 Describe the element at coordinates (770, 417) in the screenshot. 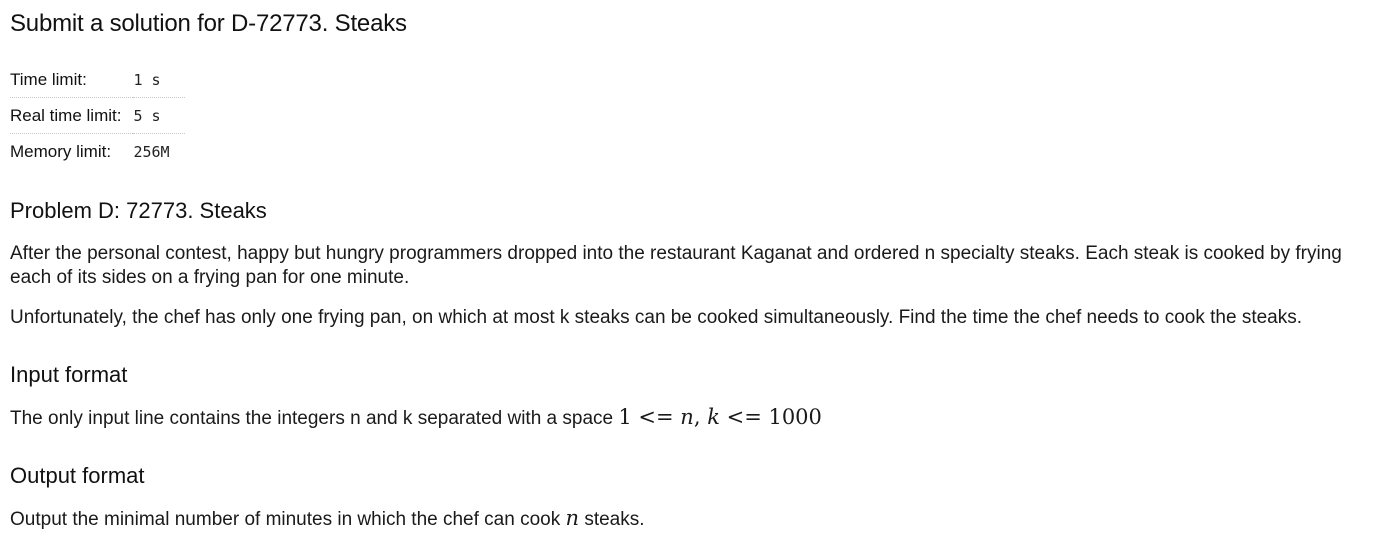

I see `math-rhs: <= 1000` at that location.